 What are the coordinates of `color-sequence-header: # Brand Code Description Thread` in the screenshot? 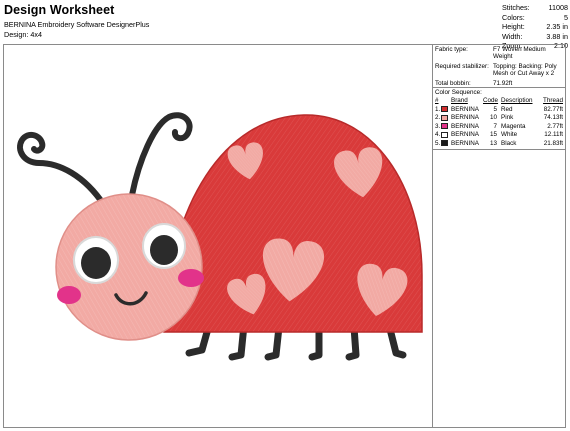 It's located at (499, 100).